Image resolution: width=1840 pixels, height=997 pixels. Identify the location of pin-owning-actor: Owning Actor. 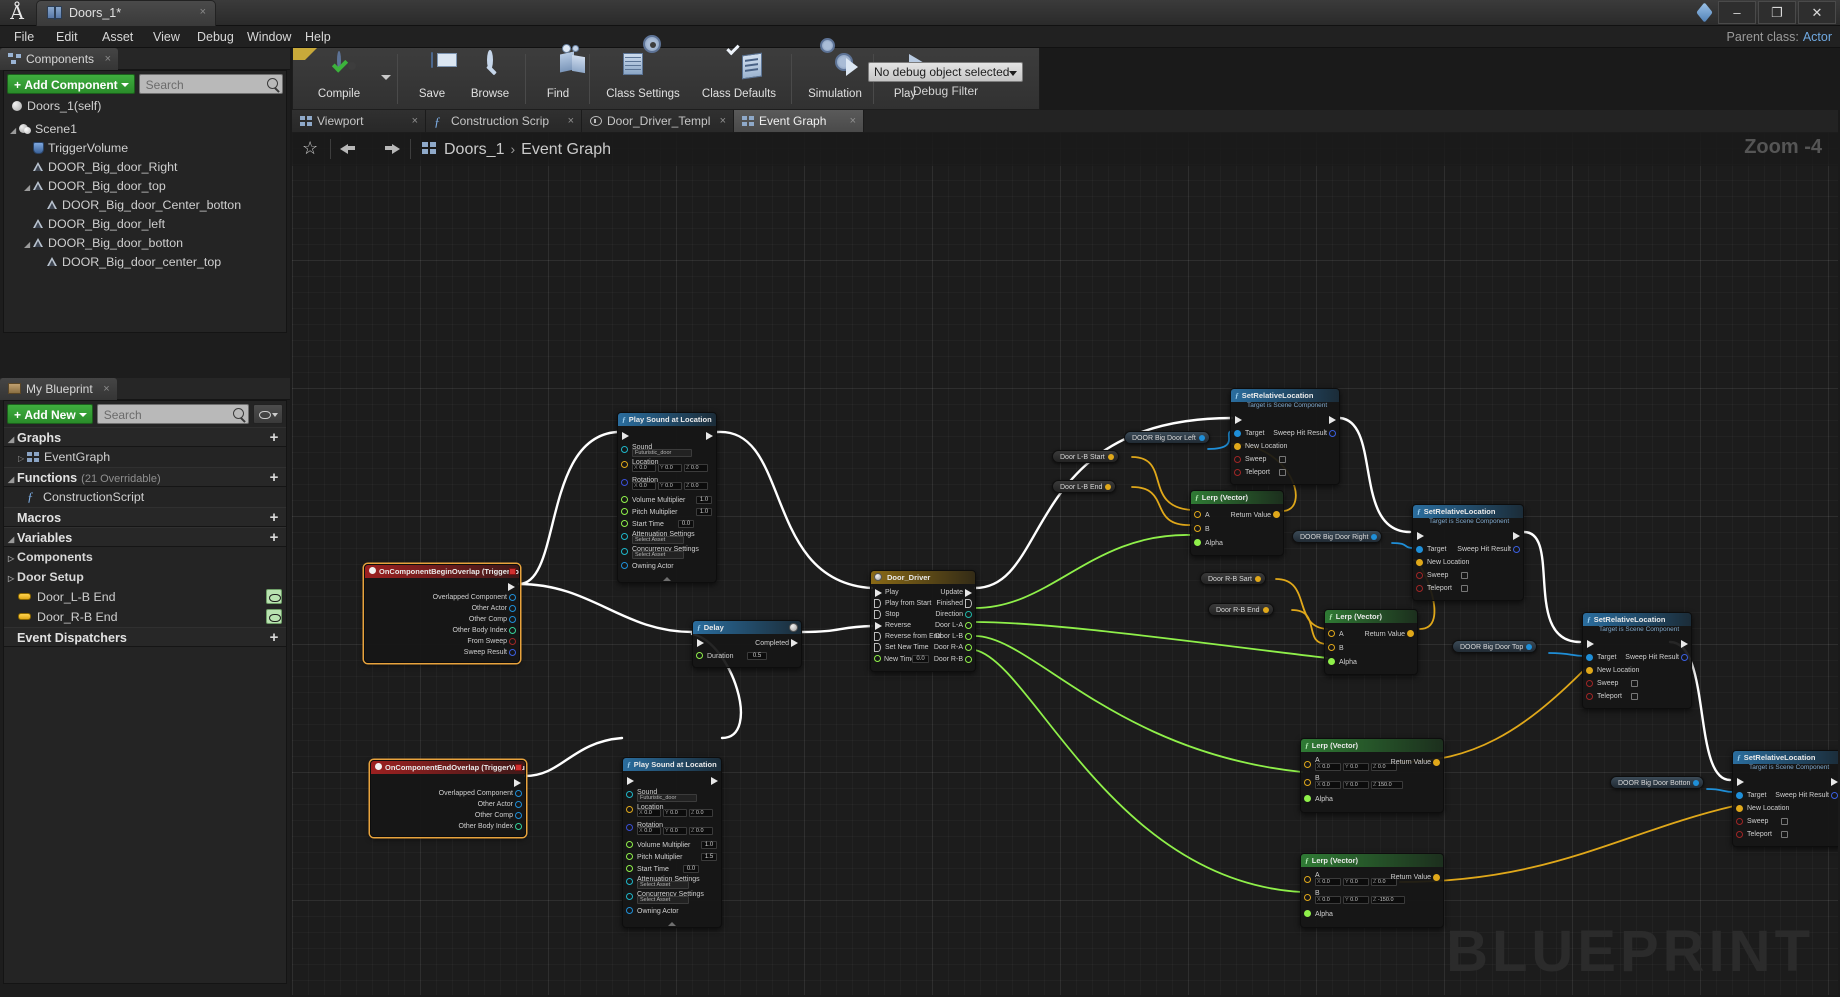
(658, 911).